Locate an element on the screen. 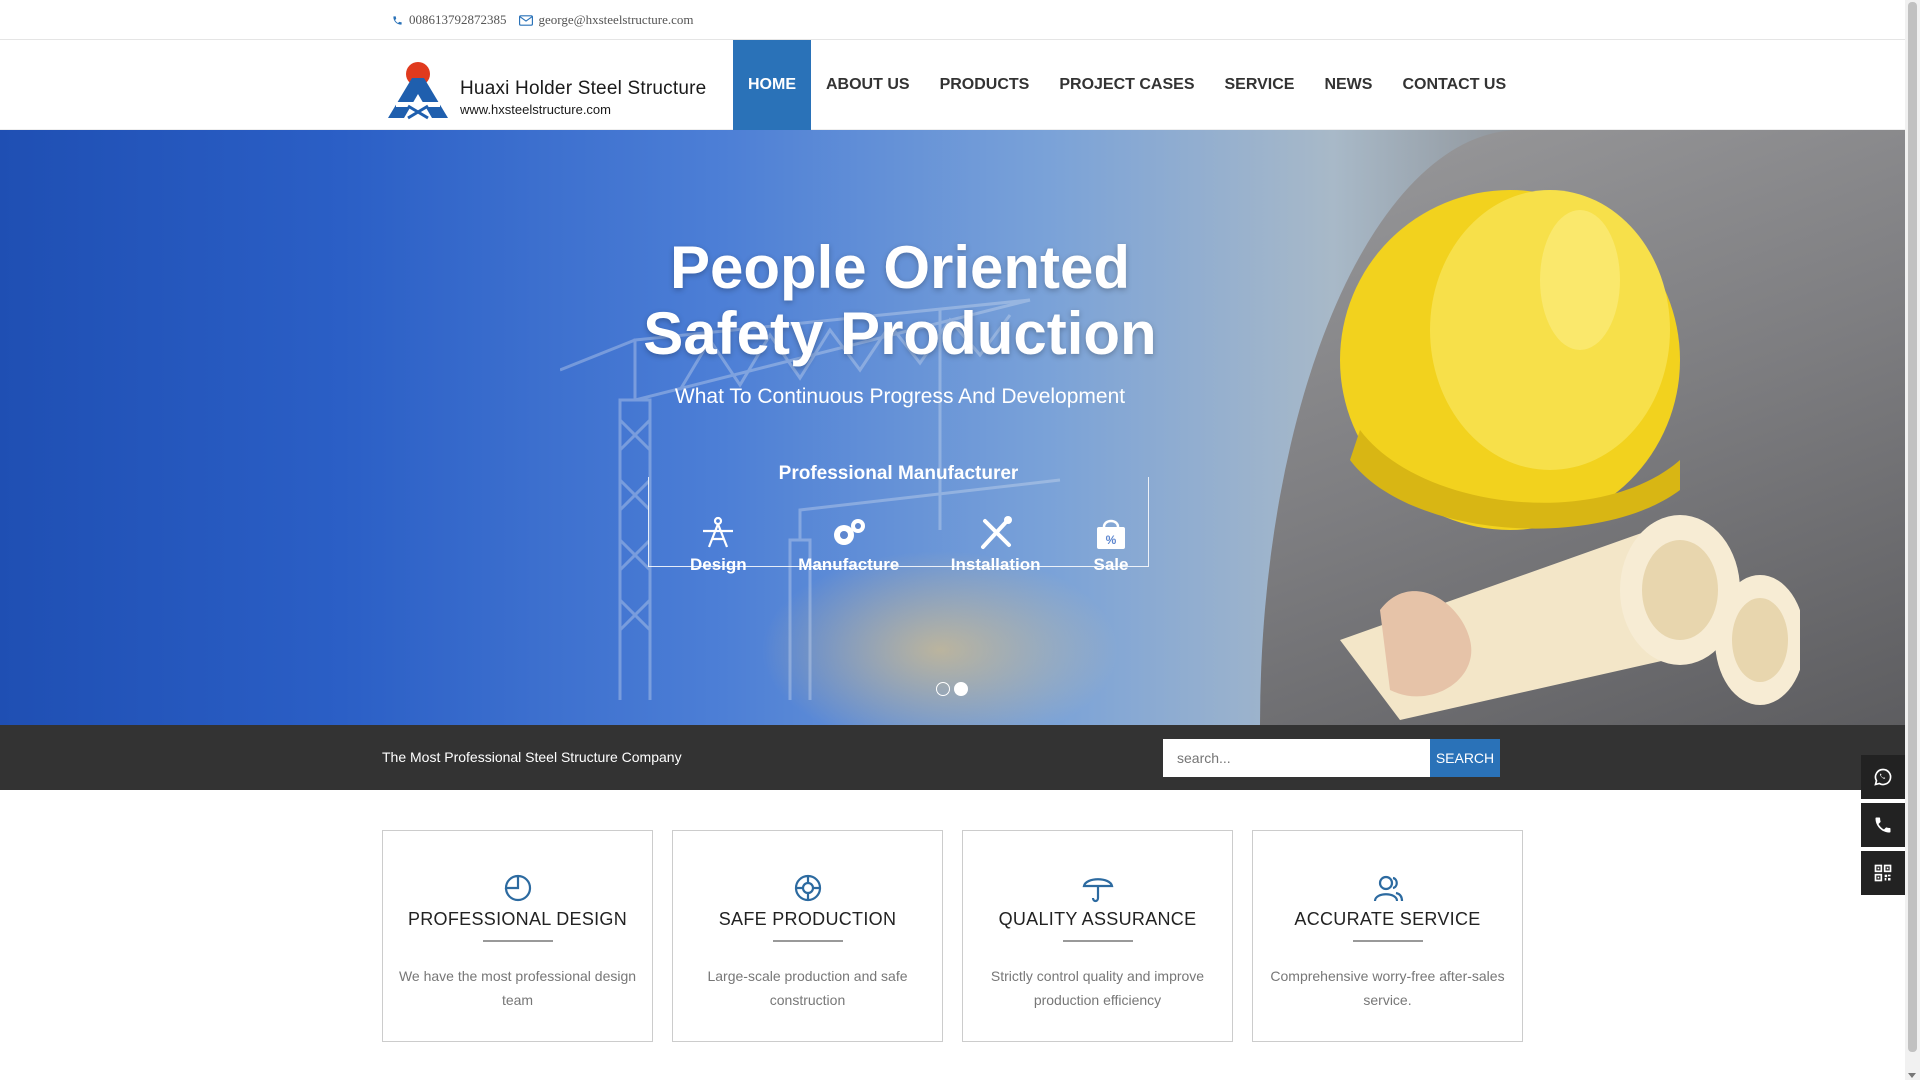 The height and width of the screenshot is (1080, 1920). logo-url: www.hxsteelstructure.com is located at coordinates (535, 109).